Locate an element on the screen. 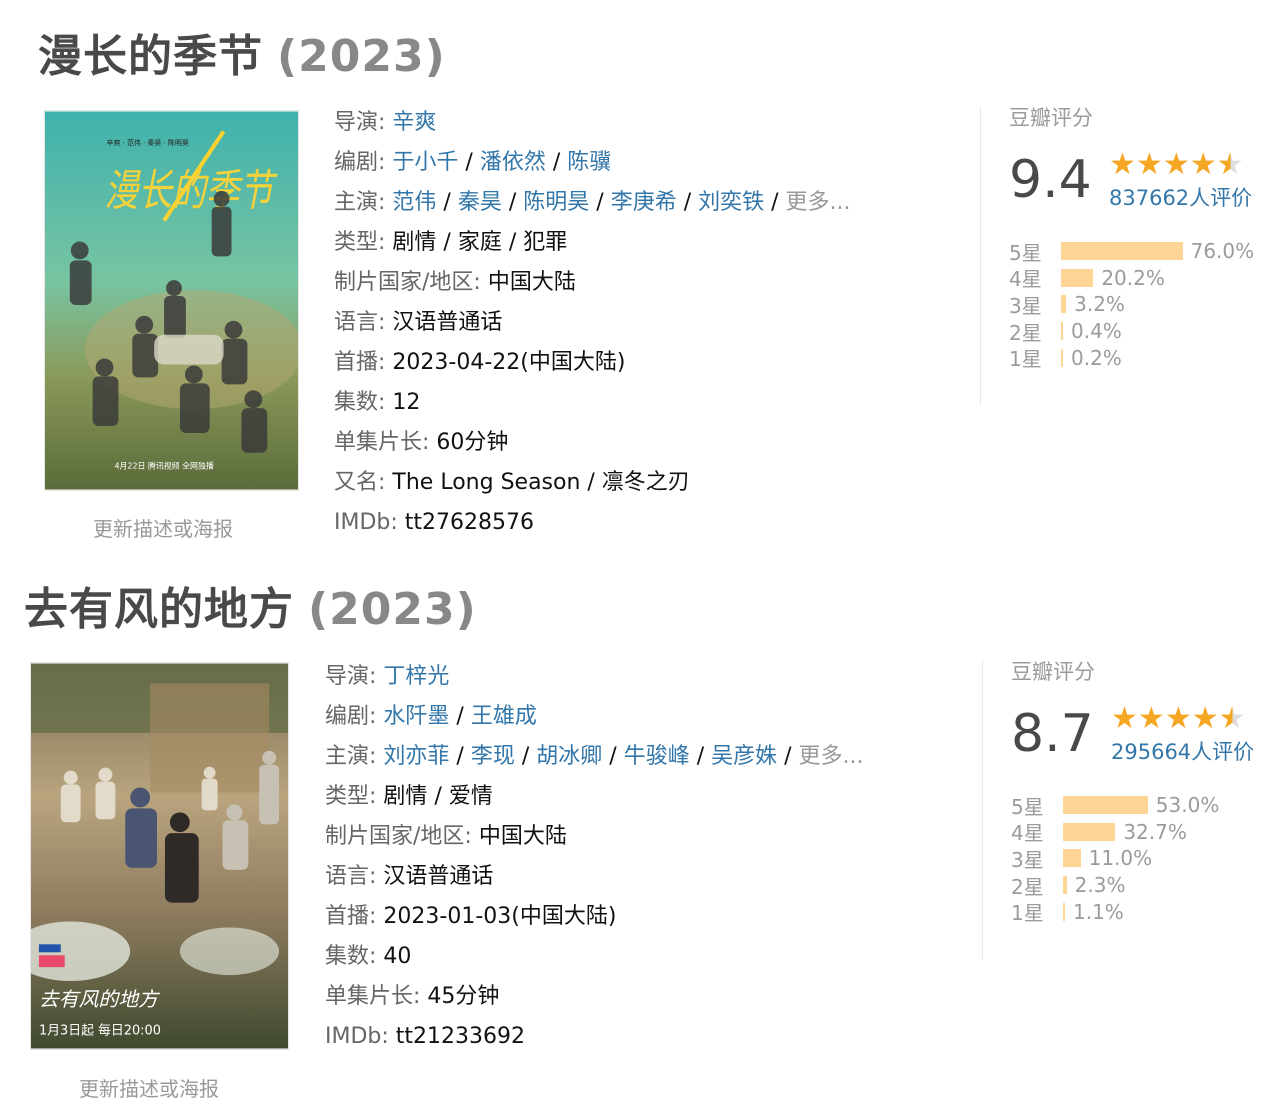 This screenshot has width=1280, height=1120. writer-link: 水阡墨 is located at coordinates (416, 716).